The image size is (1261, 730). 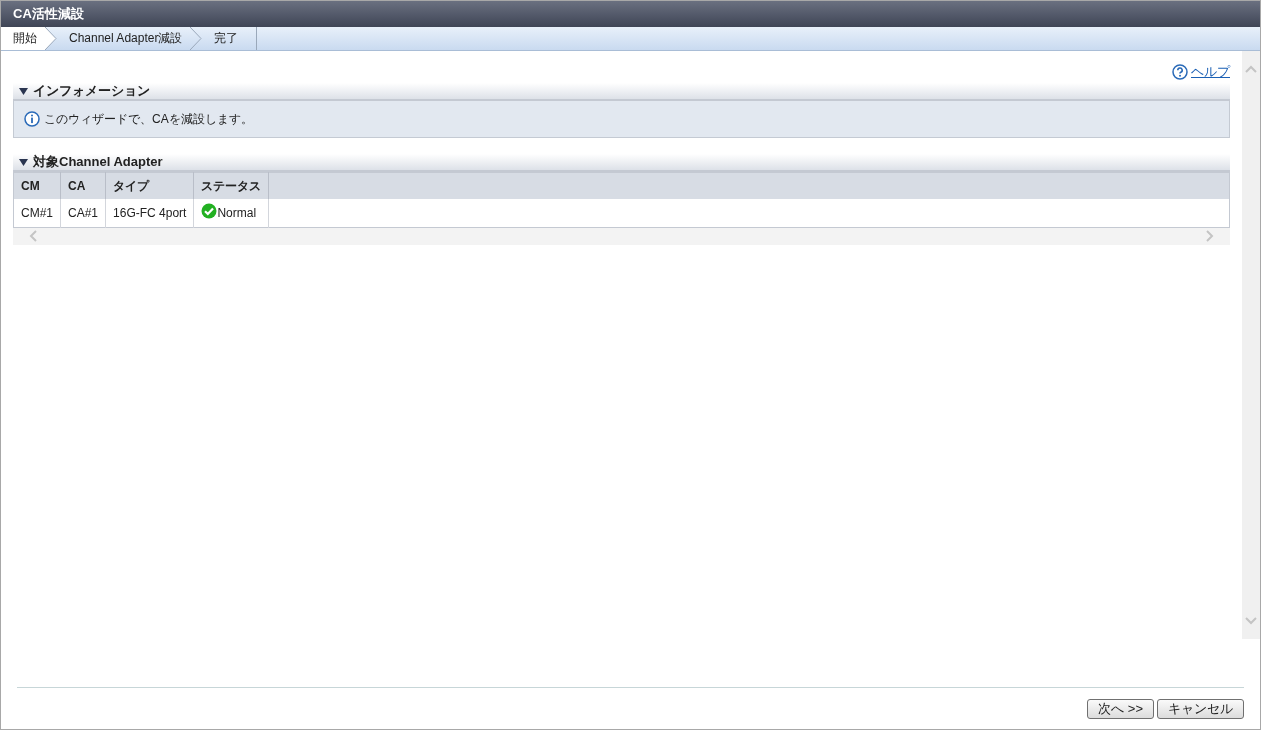 What do you see at coordinates (91, 91) in the screenshot?
I see `section-title: インフォメーション` at bounding box center [91, 91].